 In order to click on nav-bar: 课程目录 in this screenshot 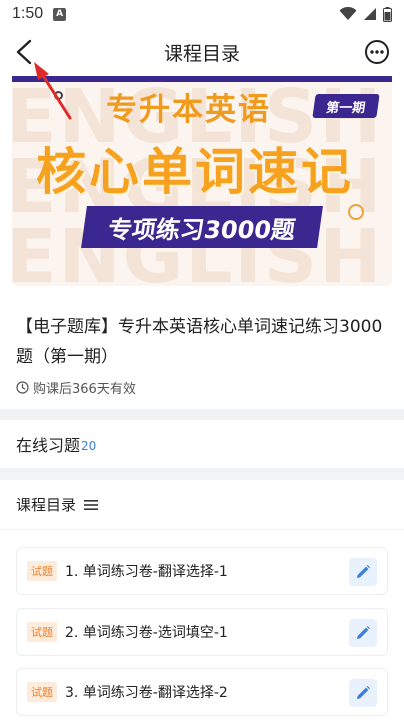, I will do `click(202, 52)`.